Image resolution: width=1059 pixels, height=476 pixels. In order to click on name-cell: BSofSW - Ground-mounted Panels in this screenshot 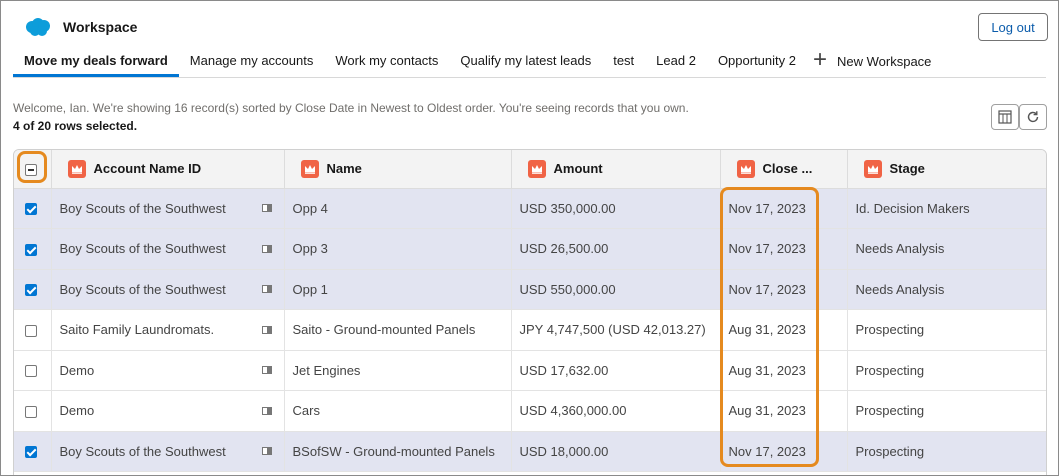, I will do `click(398, 451)`.